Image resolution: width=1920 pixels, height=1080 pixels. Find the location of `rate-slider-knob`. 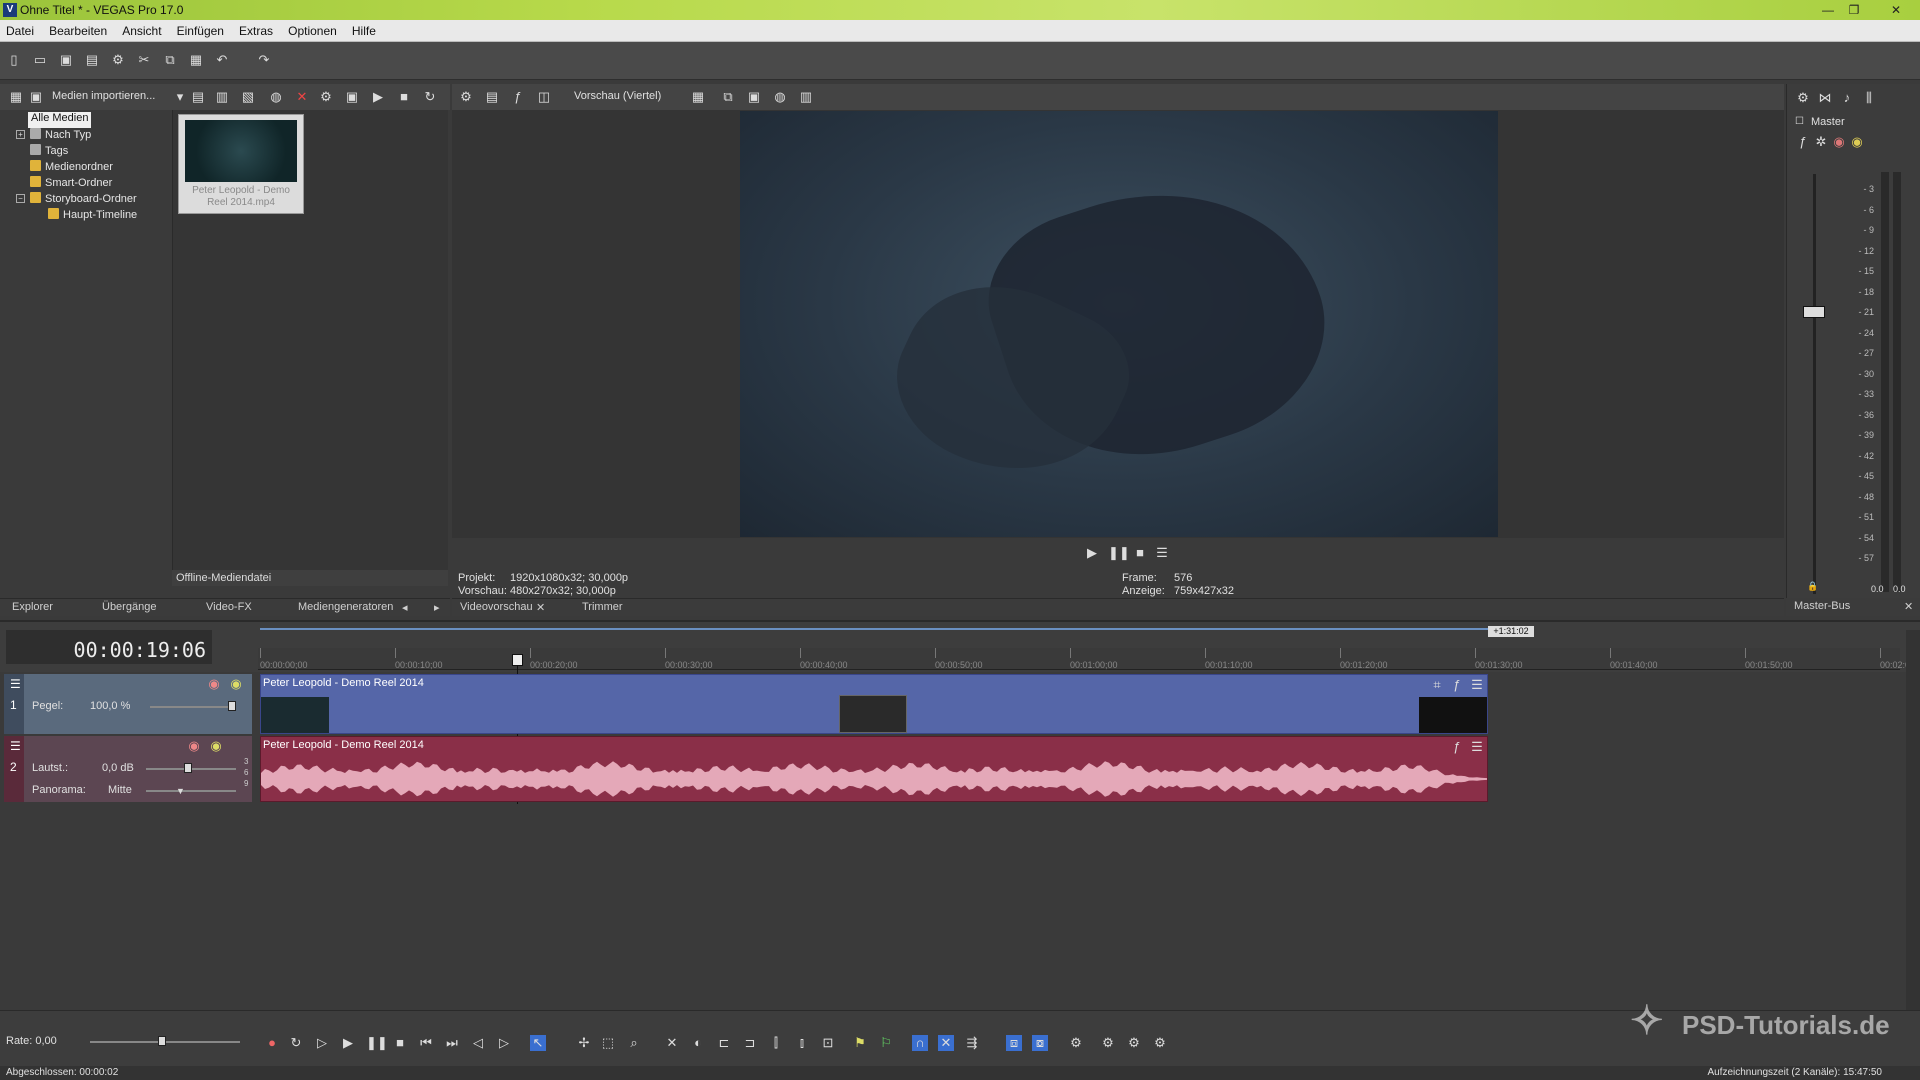

rate-slider-knob is located at coordinates (162, 1041).